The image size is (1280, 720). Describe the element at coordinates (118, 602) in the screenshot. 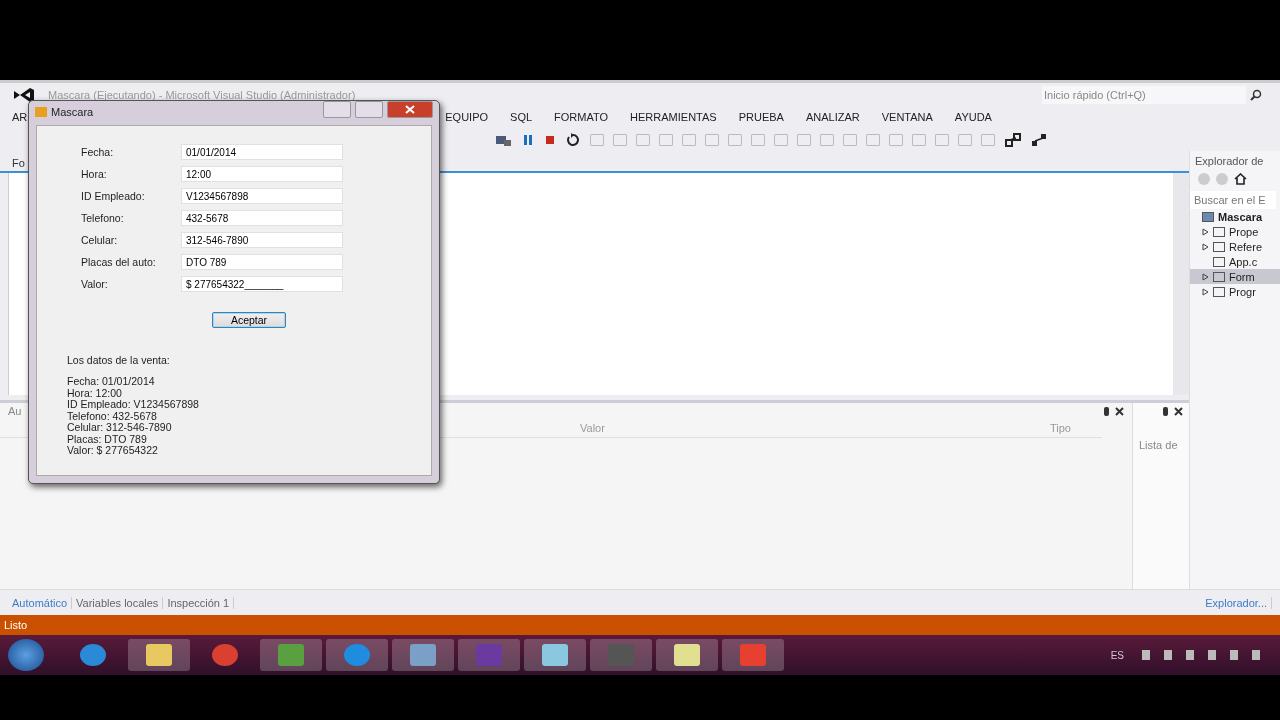

I see `panel-tab: Variables locales` at that location.